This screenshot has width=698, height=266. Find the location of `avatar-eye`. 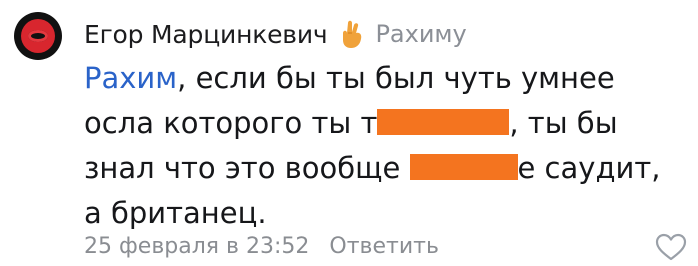

avatar-eye is located at coordinates (38, 36).